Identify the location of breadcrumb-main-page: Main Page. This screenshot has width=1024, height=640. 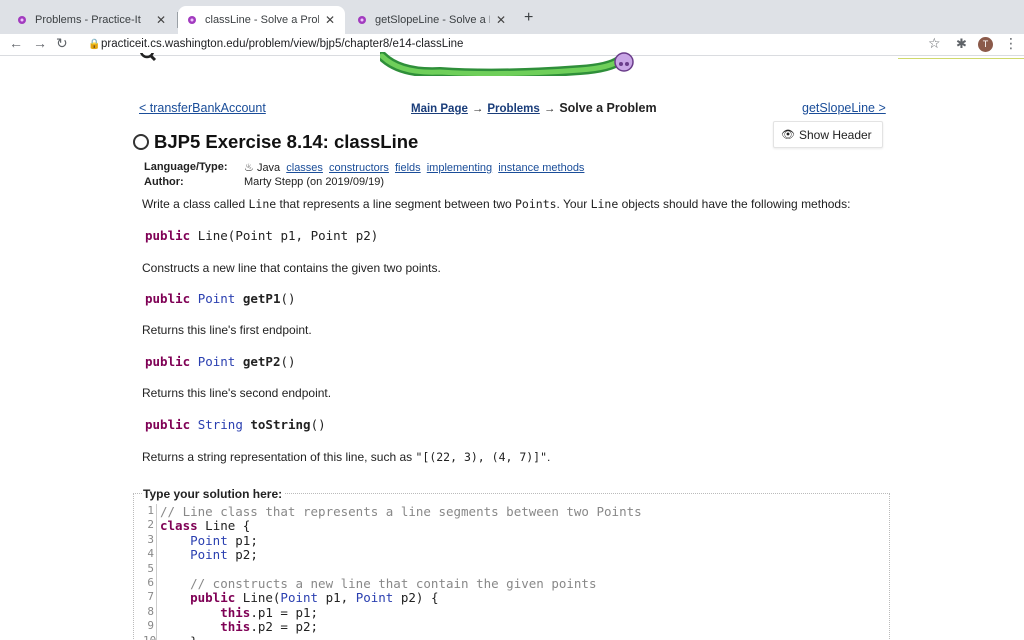
(439, 109).